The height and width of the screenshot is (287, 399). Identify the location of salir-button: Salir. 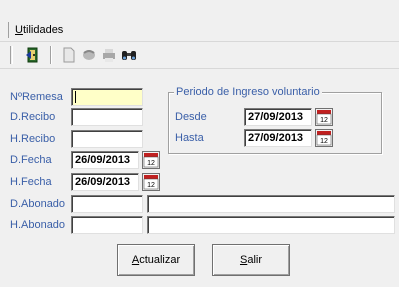
(251, 260).